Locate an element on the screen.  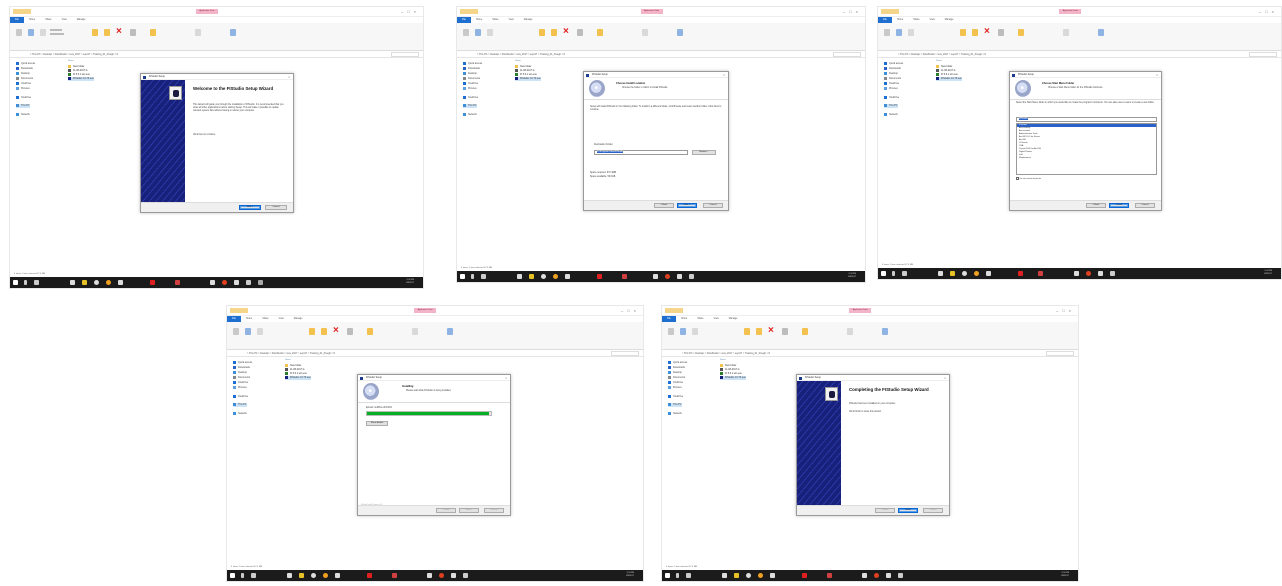
show-details-button: Show details is located at coordinates (377, 423).